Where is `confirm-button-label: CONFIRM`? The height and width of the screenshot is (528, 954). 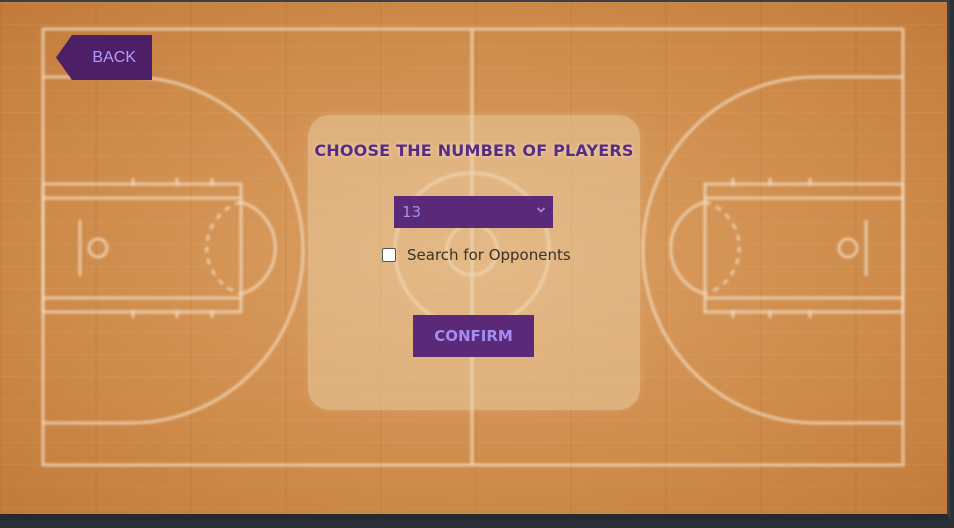 confirm-button-label: CONFIRM is located at coordinates (473, 336).